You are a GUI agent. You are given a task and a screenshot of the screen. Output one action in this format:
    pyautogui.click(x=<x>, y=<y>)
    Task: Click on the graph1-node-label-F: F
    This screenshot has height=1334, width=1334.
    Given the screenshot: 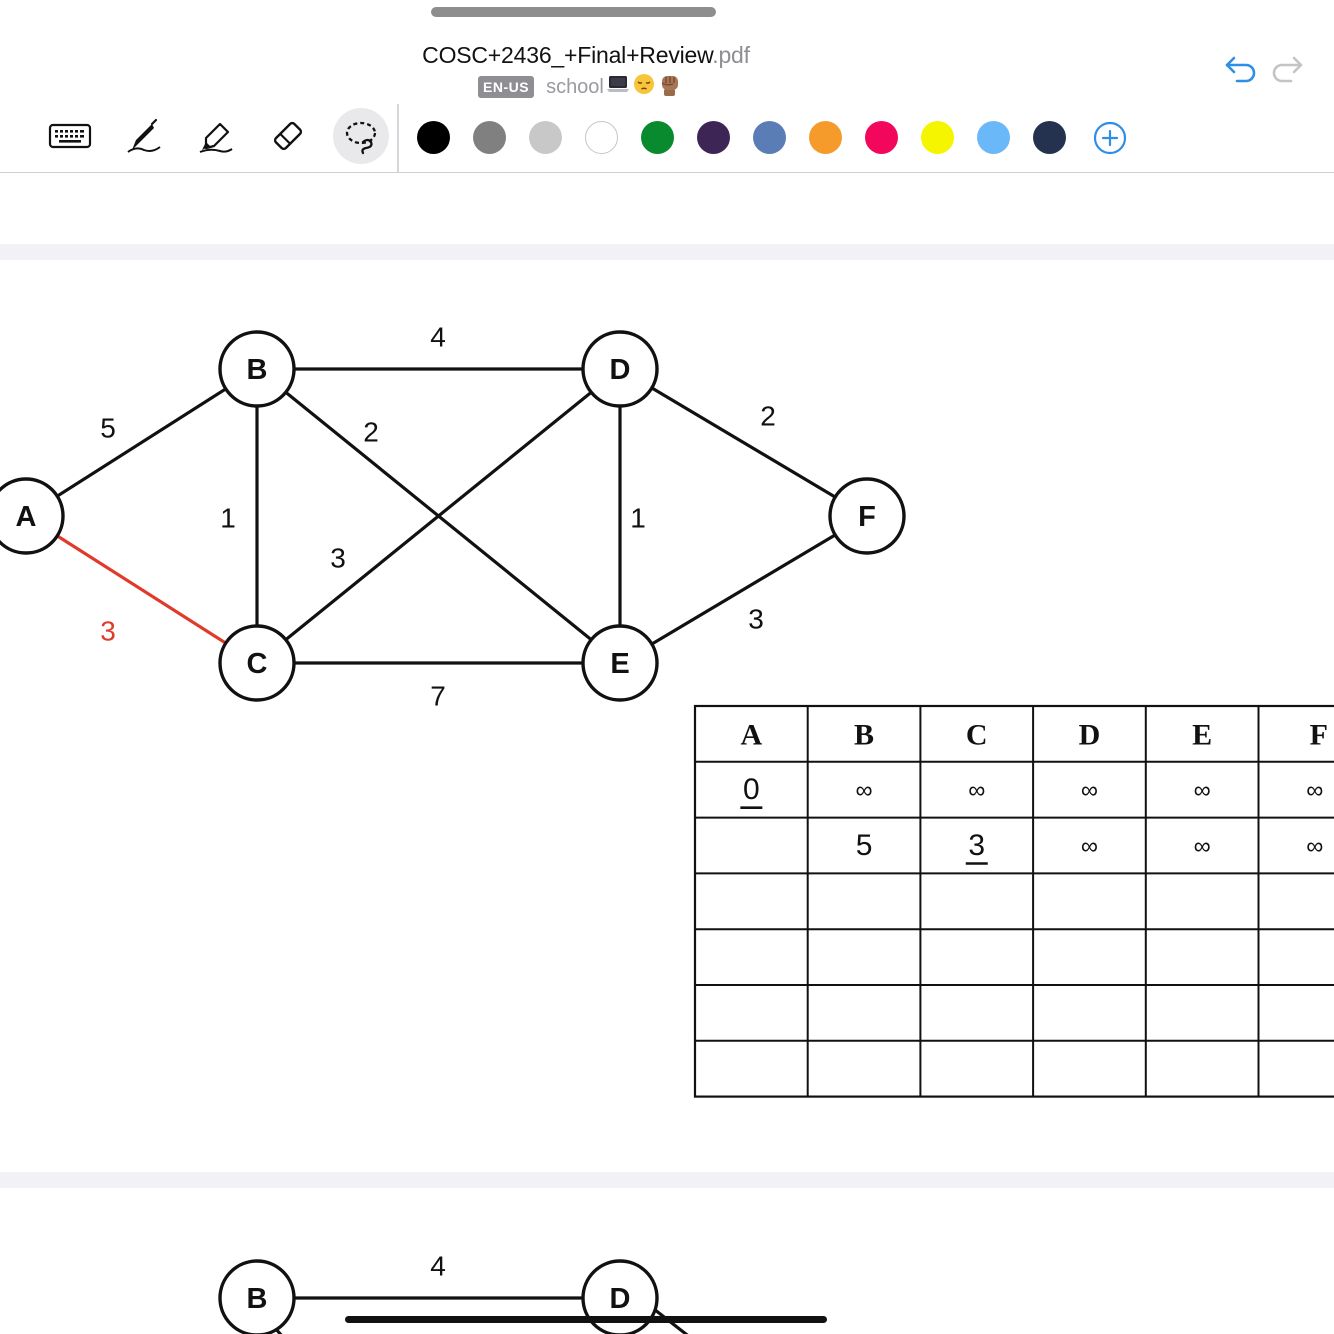 What is the action you would take?
    pyautogui.click(x=867, y=517)
    